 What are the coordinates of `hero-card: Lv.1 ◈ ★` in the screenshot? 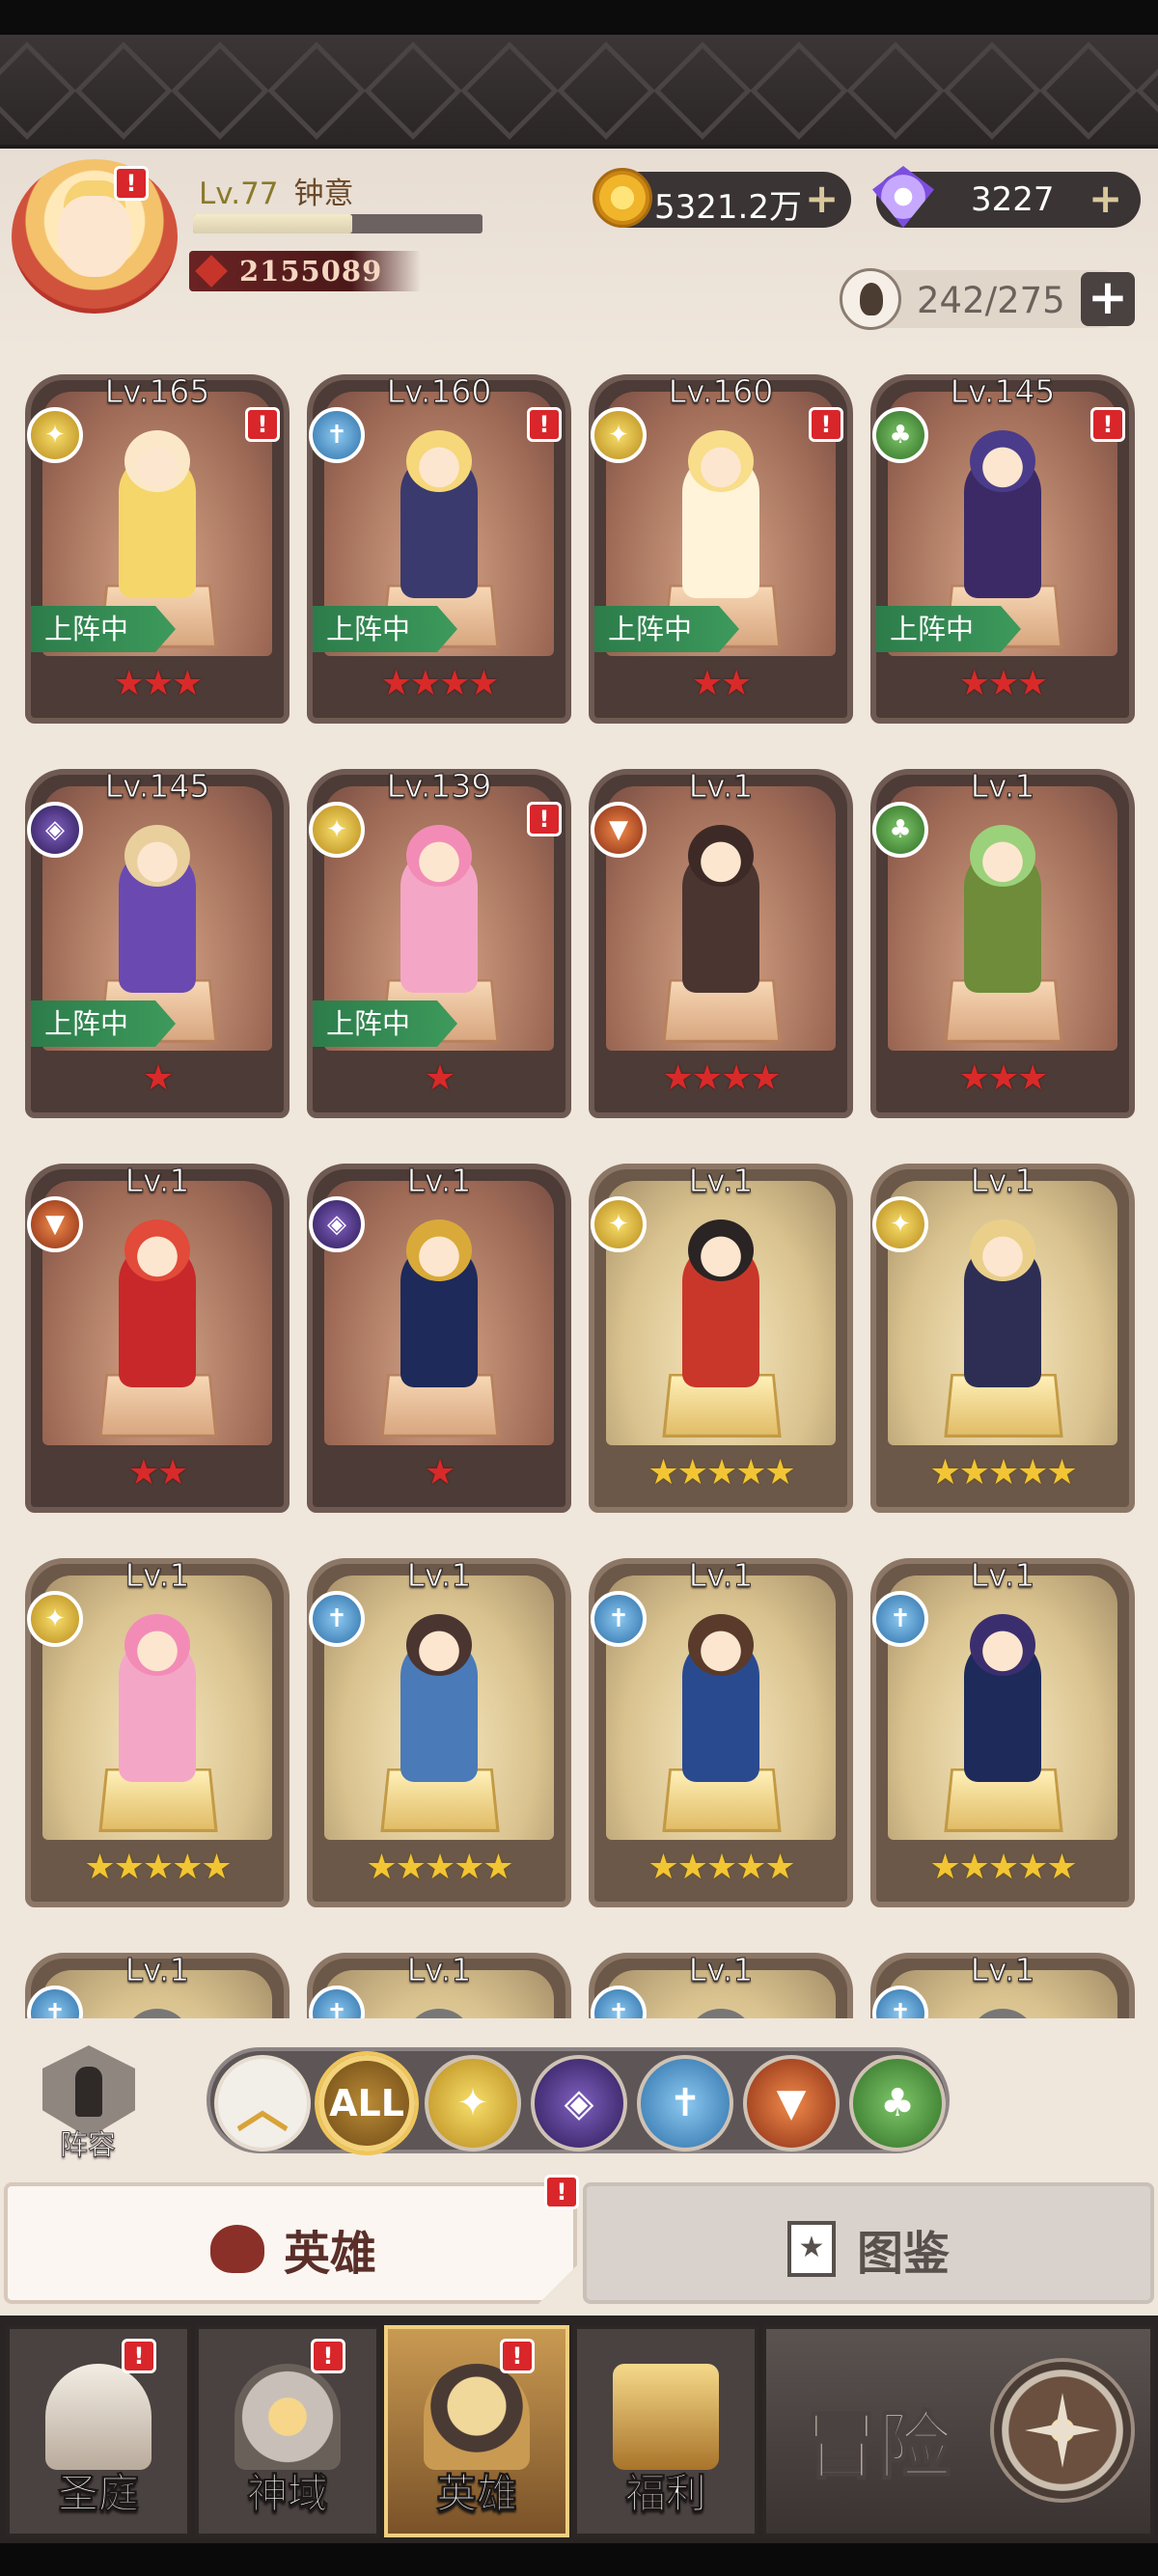 It's located at (439, 1330).